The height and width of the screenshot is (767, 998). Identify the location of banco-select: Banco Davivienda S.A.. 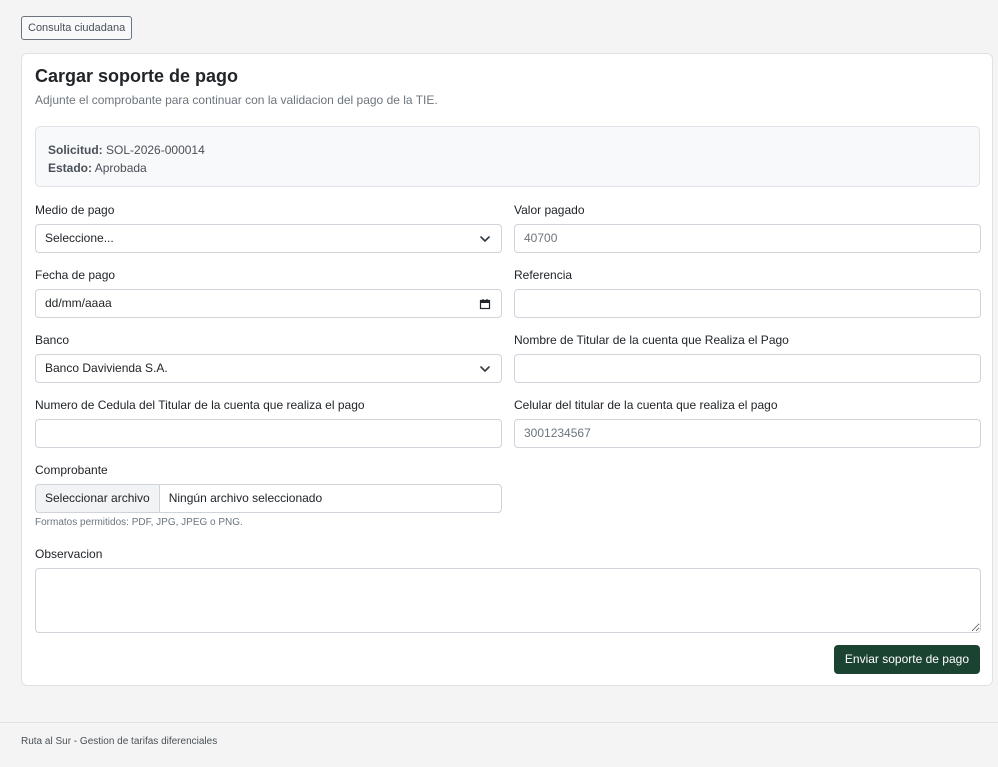
(268, 368).